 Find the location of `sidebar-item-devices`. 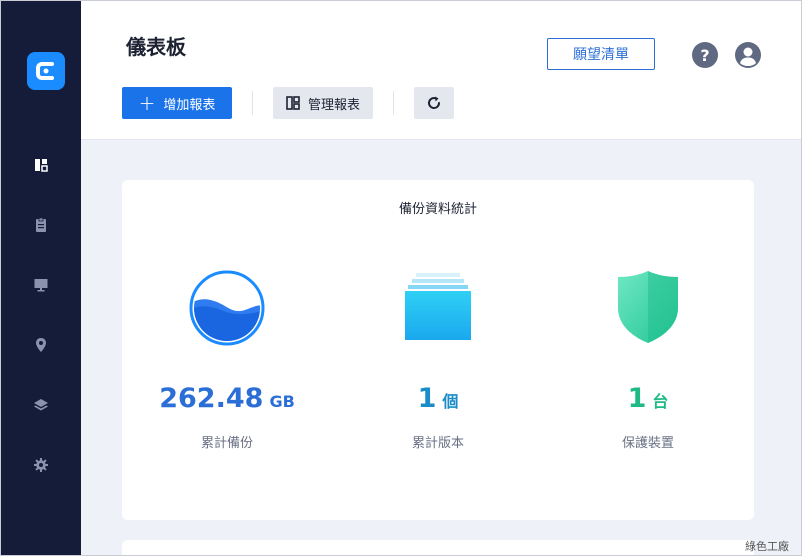

sidebar-item-devices is located at coordinates (41, 285).